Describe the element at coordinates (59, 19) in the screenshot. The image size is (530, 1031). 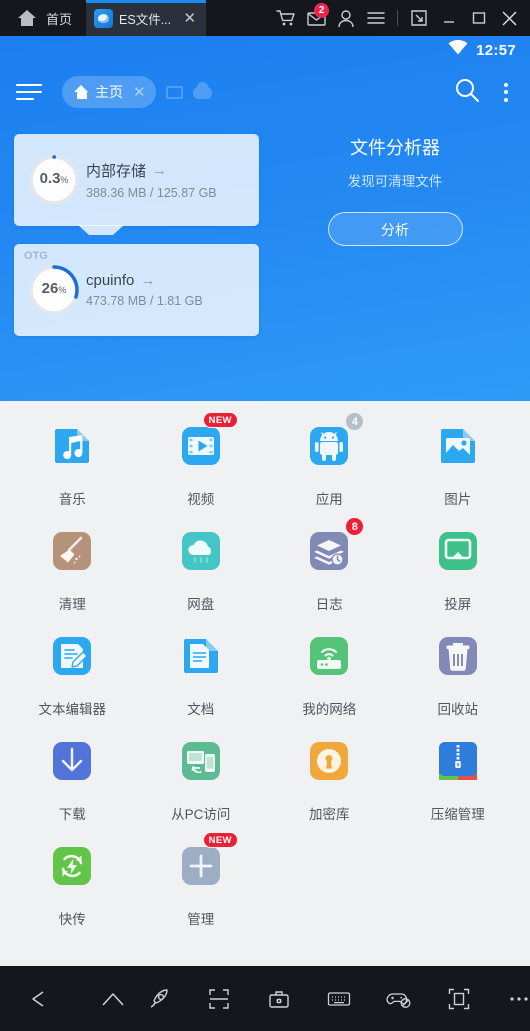
I see `home-tab-label: 首页` at that location.